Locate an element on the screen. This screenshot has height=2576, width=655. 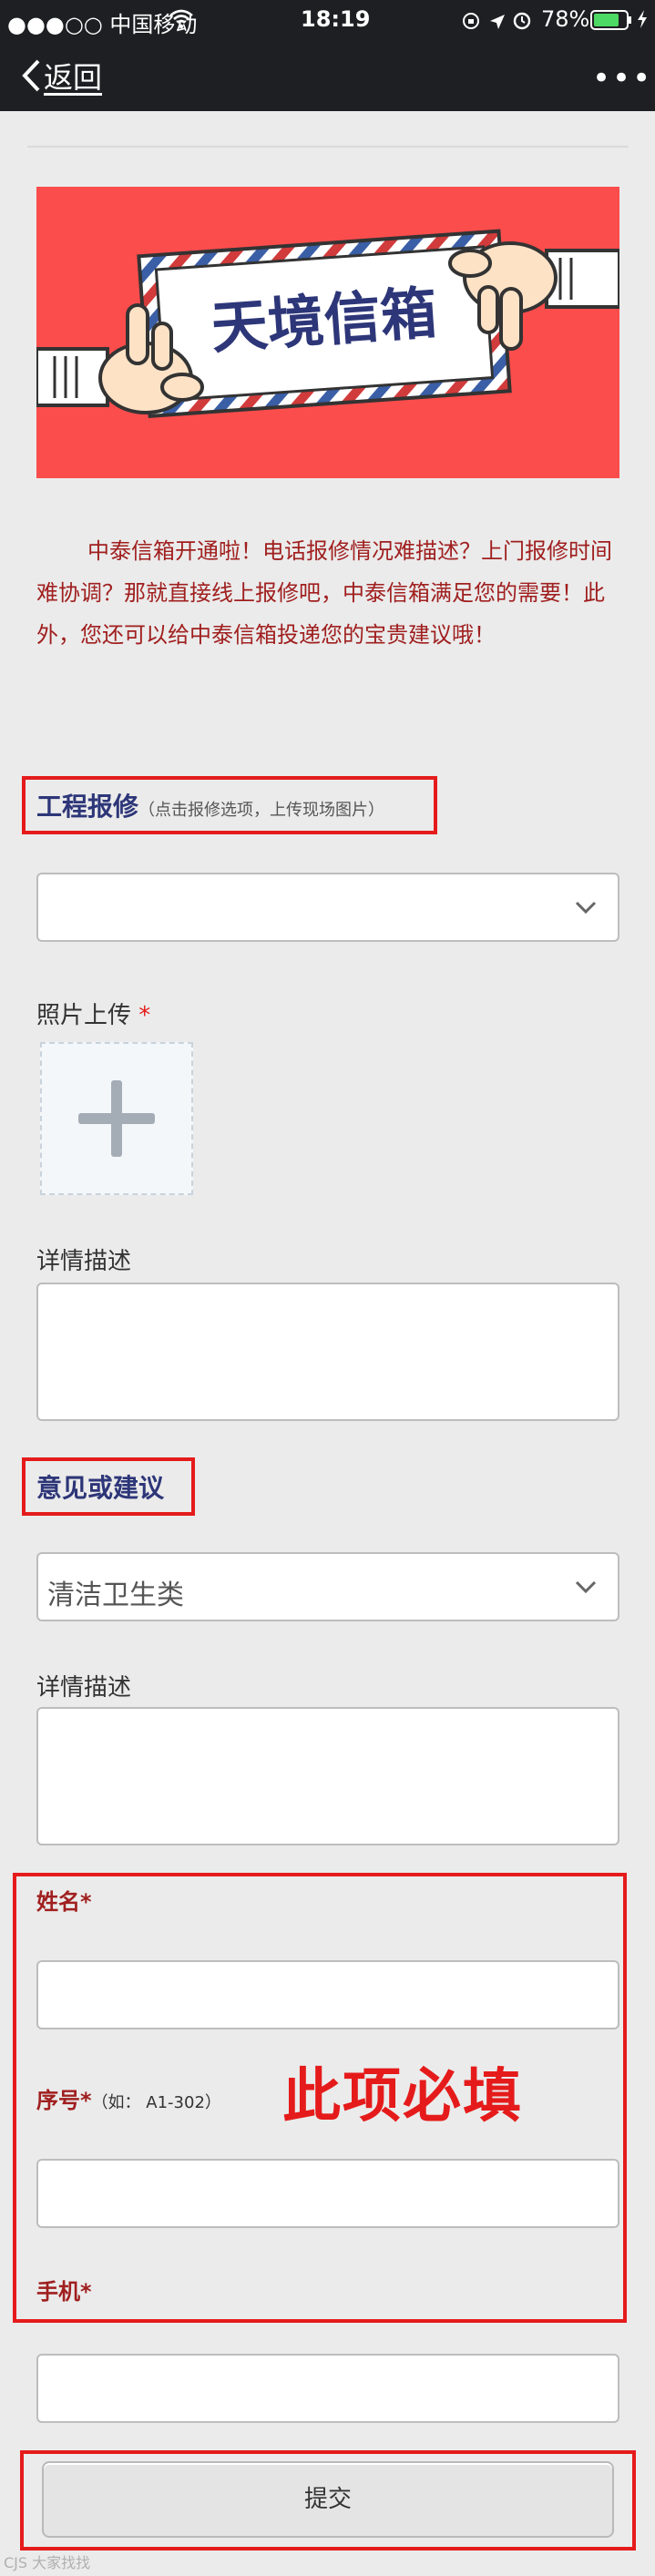
banner-image: 天境信箱 is located at coordinates (328, 333).